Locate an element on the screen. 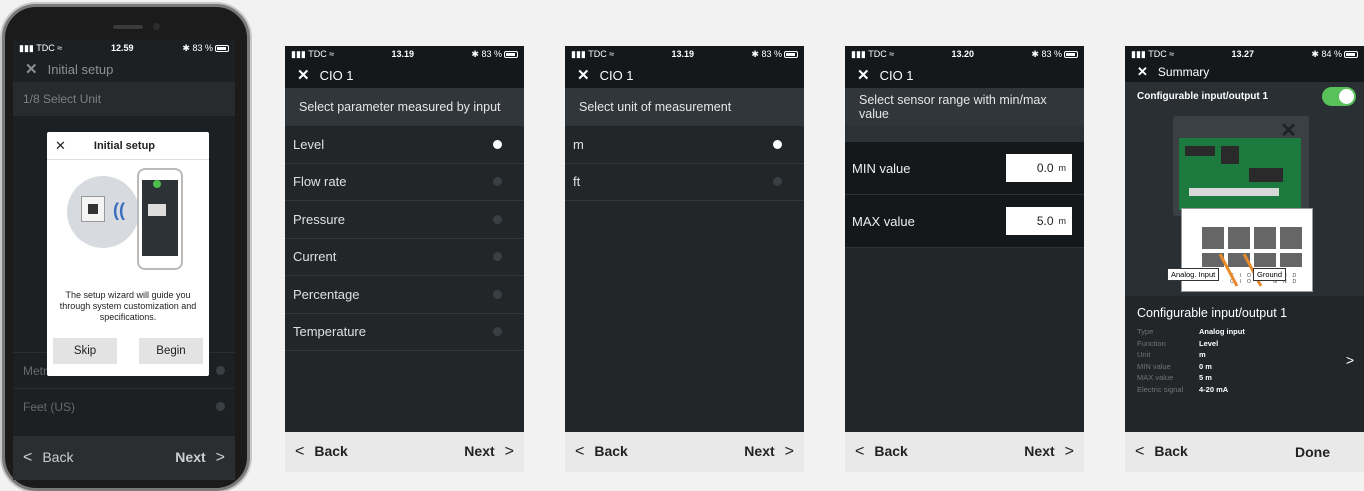  option-label: Current is located at coordinates (315, 257).